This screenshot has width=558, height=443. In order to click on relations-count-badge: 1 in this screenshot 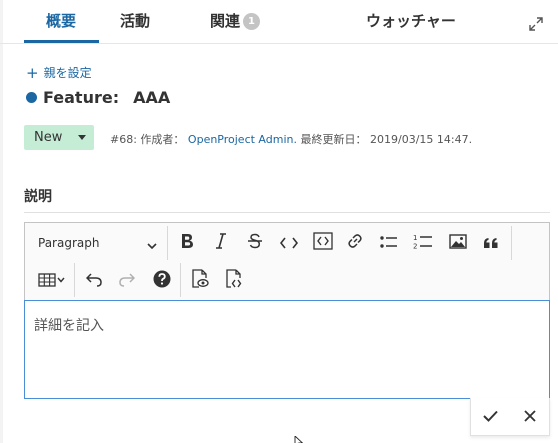, I will do `click(252, 21)`.